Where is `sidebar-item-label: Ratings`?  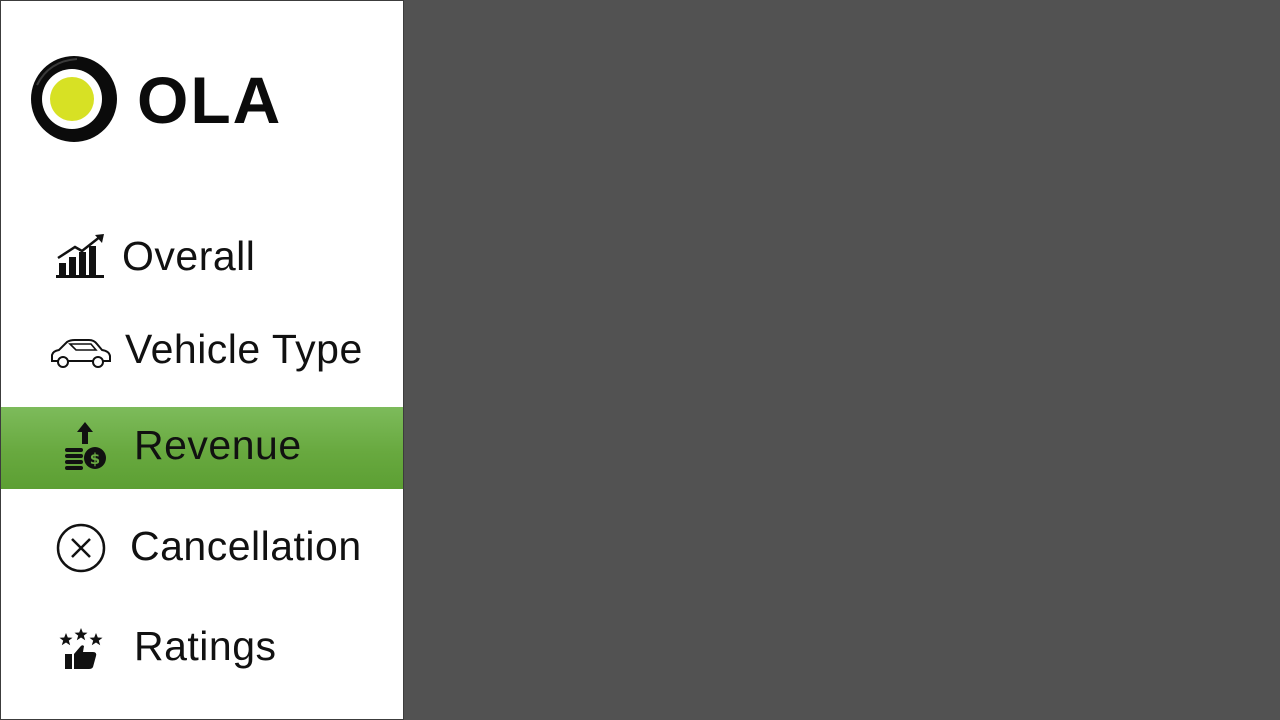 sidebar-item-label: Ratings is located at coordinates (205, 646).